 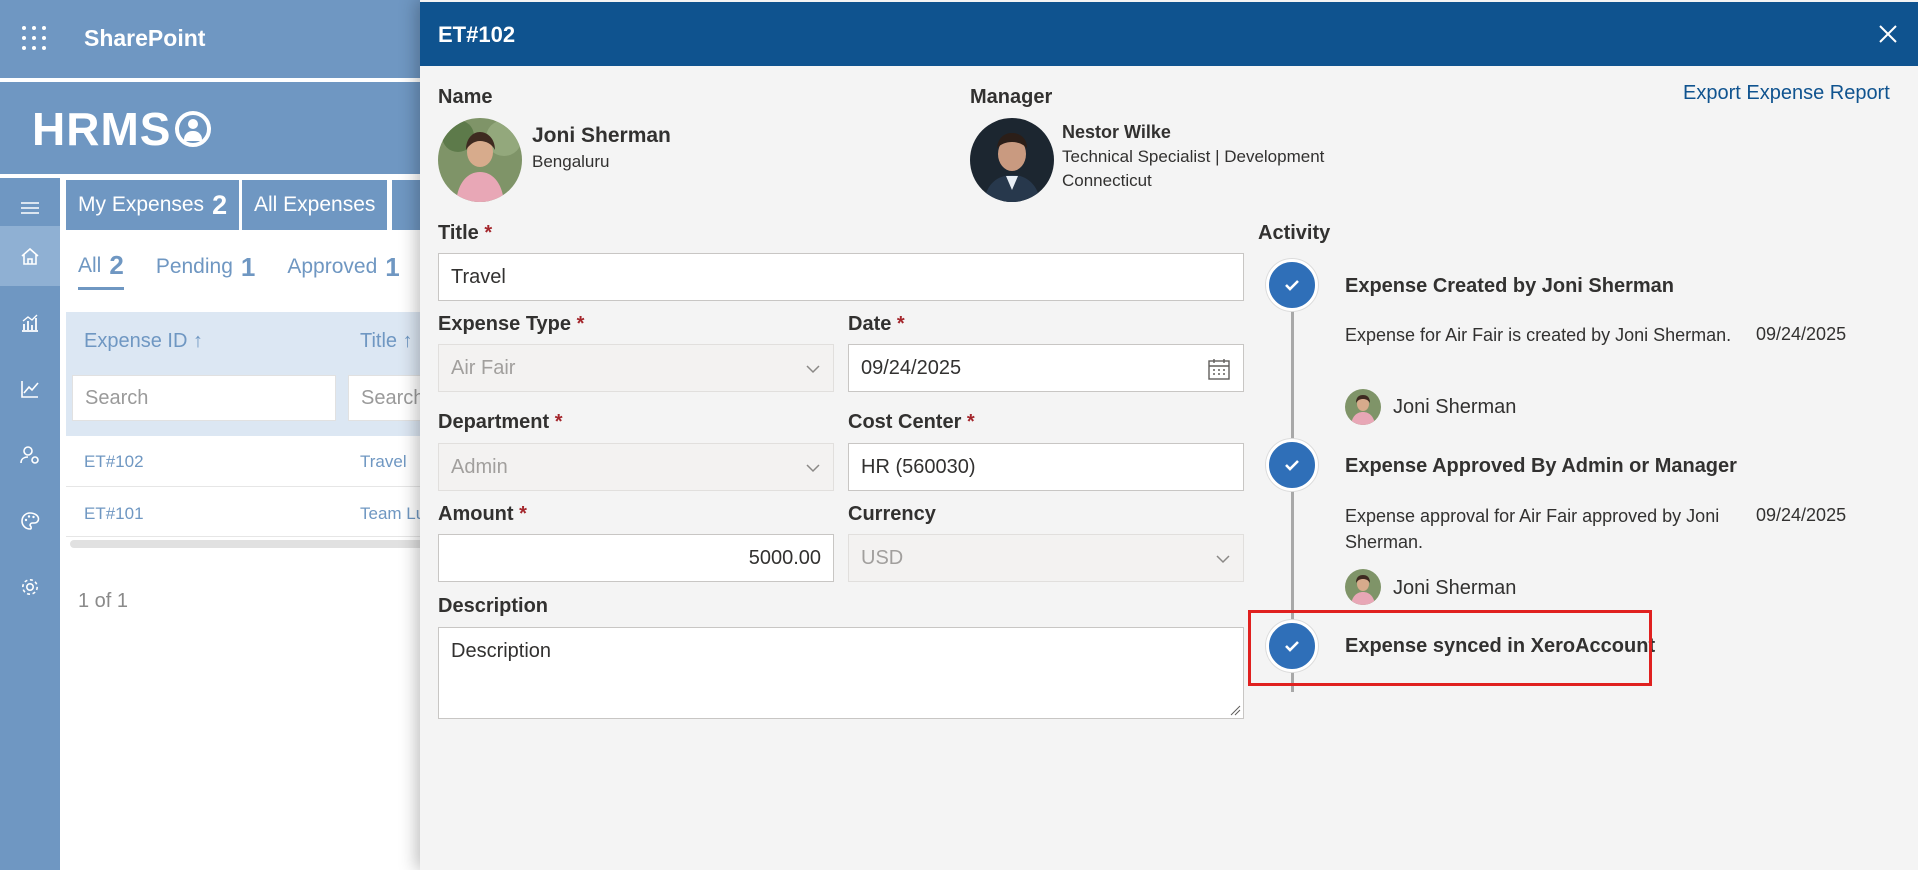 I want to click on amount-label: Amount *, so click(x=482, y=514).